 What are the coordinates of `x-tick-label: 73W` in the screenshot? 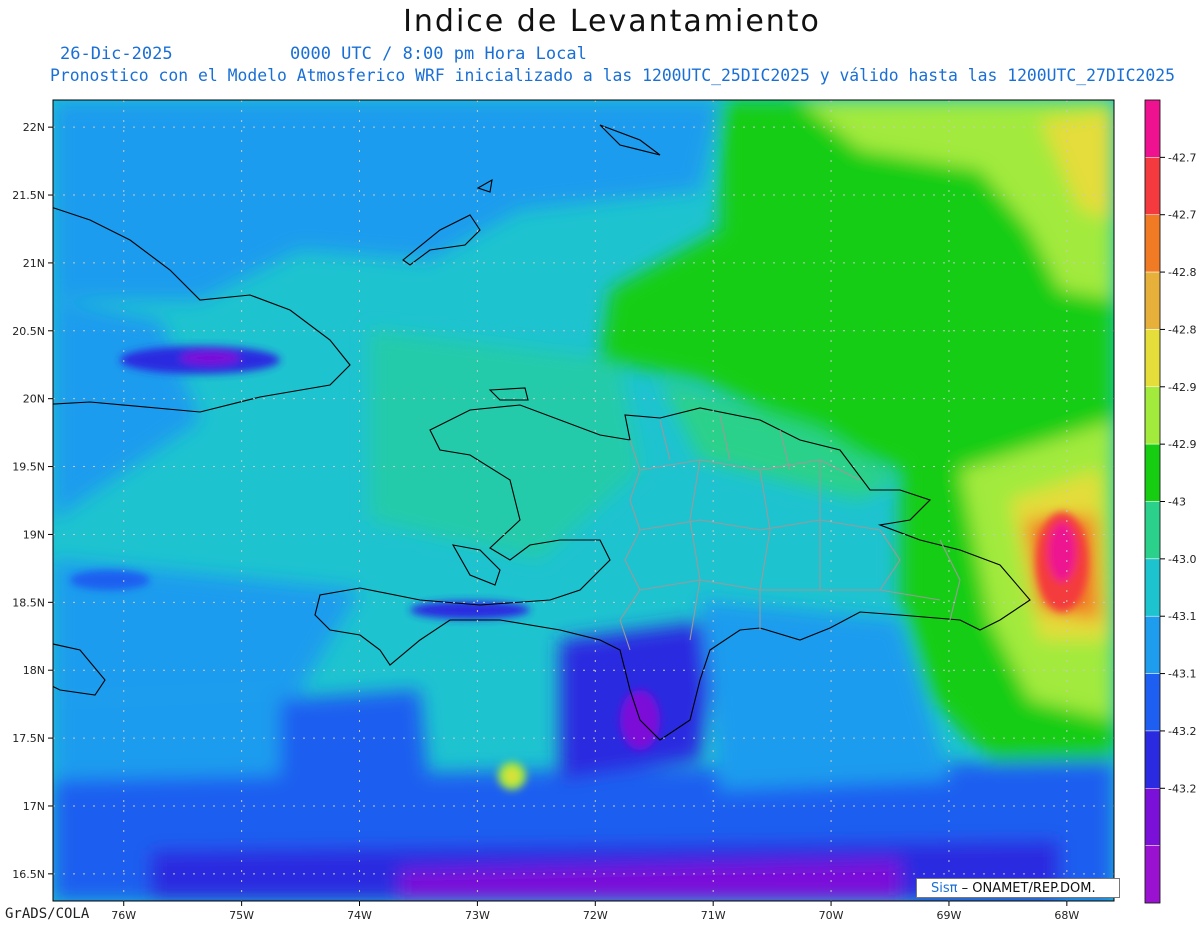 It's located at (477, 915).